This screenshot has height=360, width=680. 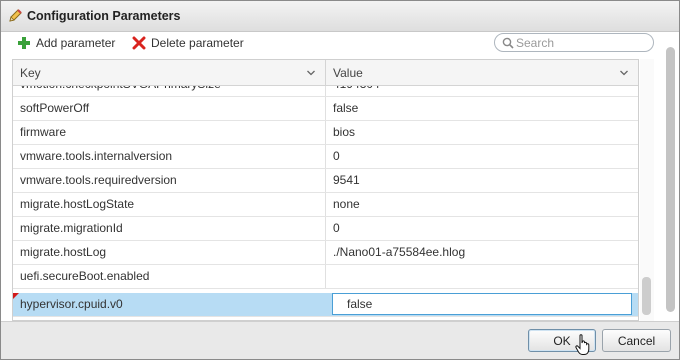 I want to click on cell-key: migrate.hostLog, so click(x=169, y=252).